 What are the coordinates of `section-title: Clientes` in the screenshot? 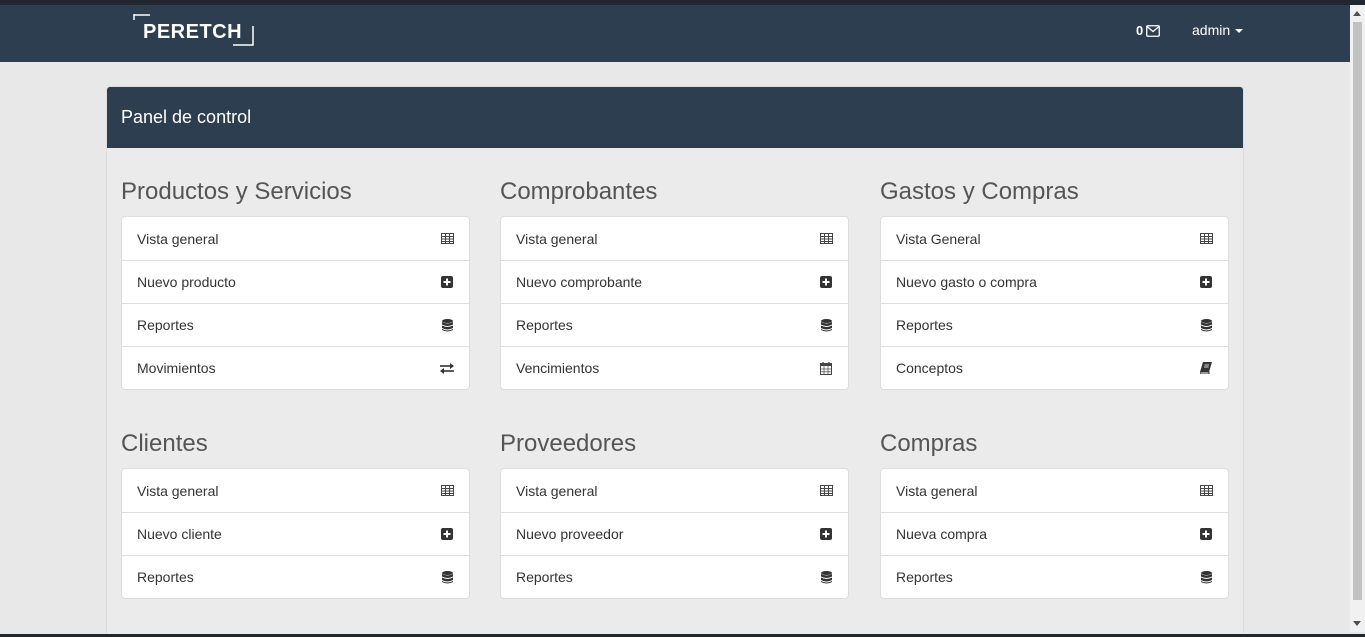 It's located at (164, 443).